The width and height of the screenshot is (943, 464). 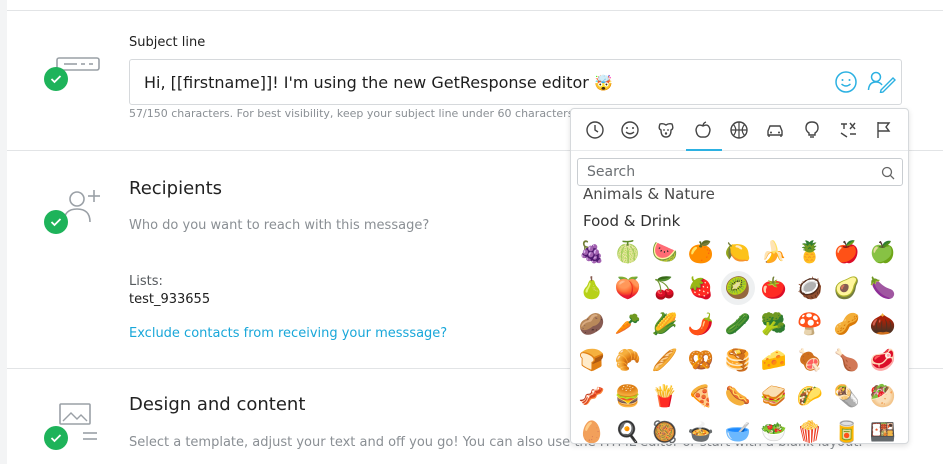 What do you see at coordinates (883, 324) in the screenshot?
I see `emoji-option: 🌰` at bounding box center [883, 324].